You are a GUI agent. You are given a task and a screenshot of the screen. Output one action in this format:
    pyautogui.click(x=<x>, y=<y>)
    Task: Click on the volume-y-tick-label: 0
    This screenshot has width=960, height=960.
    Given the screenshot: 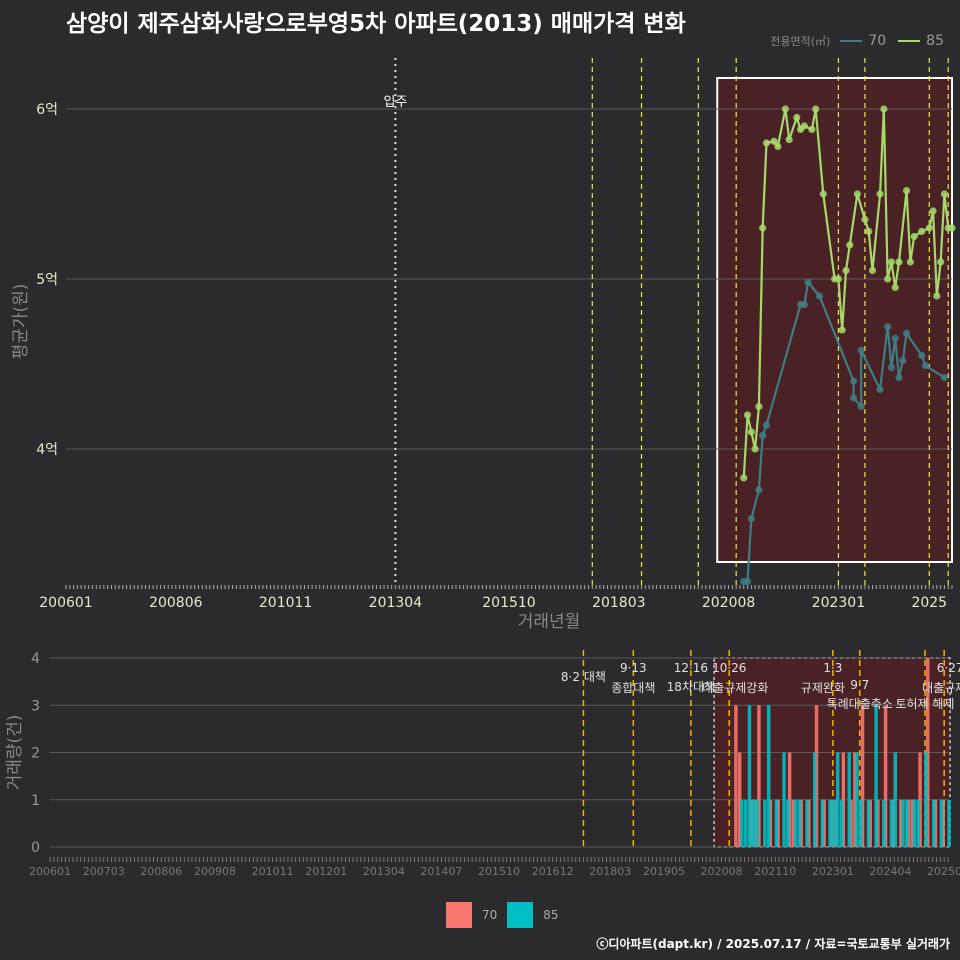 What is the action you would take?
    pyautogui.click(x=35, y=848)
    